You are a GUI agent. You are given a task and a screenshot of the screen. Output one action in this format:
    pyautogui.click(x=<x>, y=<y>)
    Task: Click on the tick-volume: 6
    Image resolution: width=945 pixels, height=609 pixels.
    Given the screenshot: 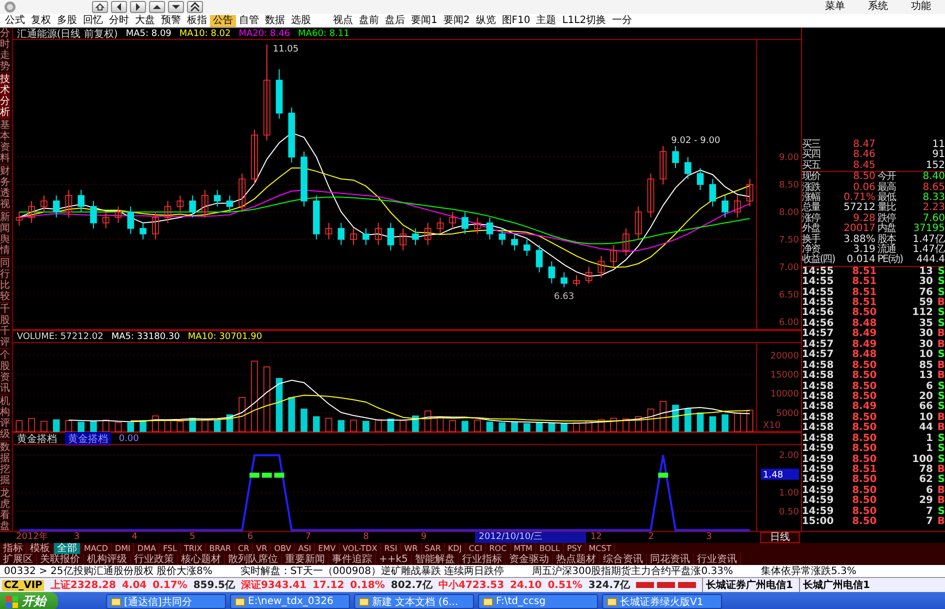 What is the action you would take?
    pyautogui.click(x=929, y=491)
    